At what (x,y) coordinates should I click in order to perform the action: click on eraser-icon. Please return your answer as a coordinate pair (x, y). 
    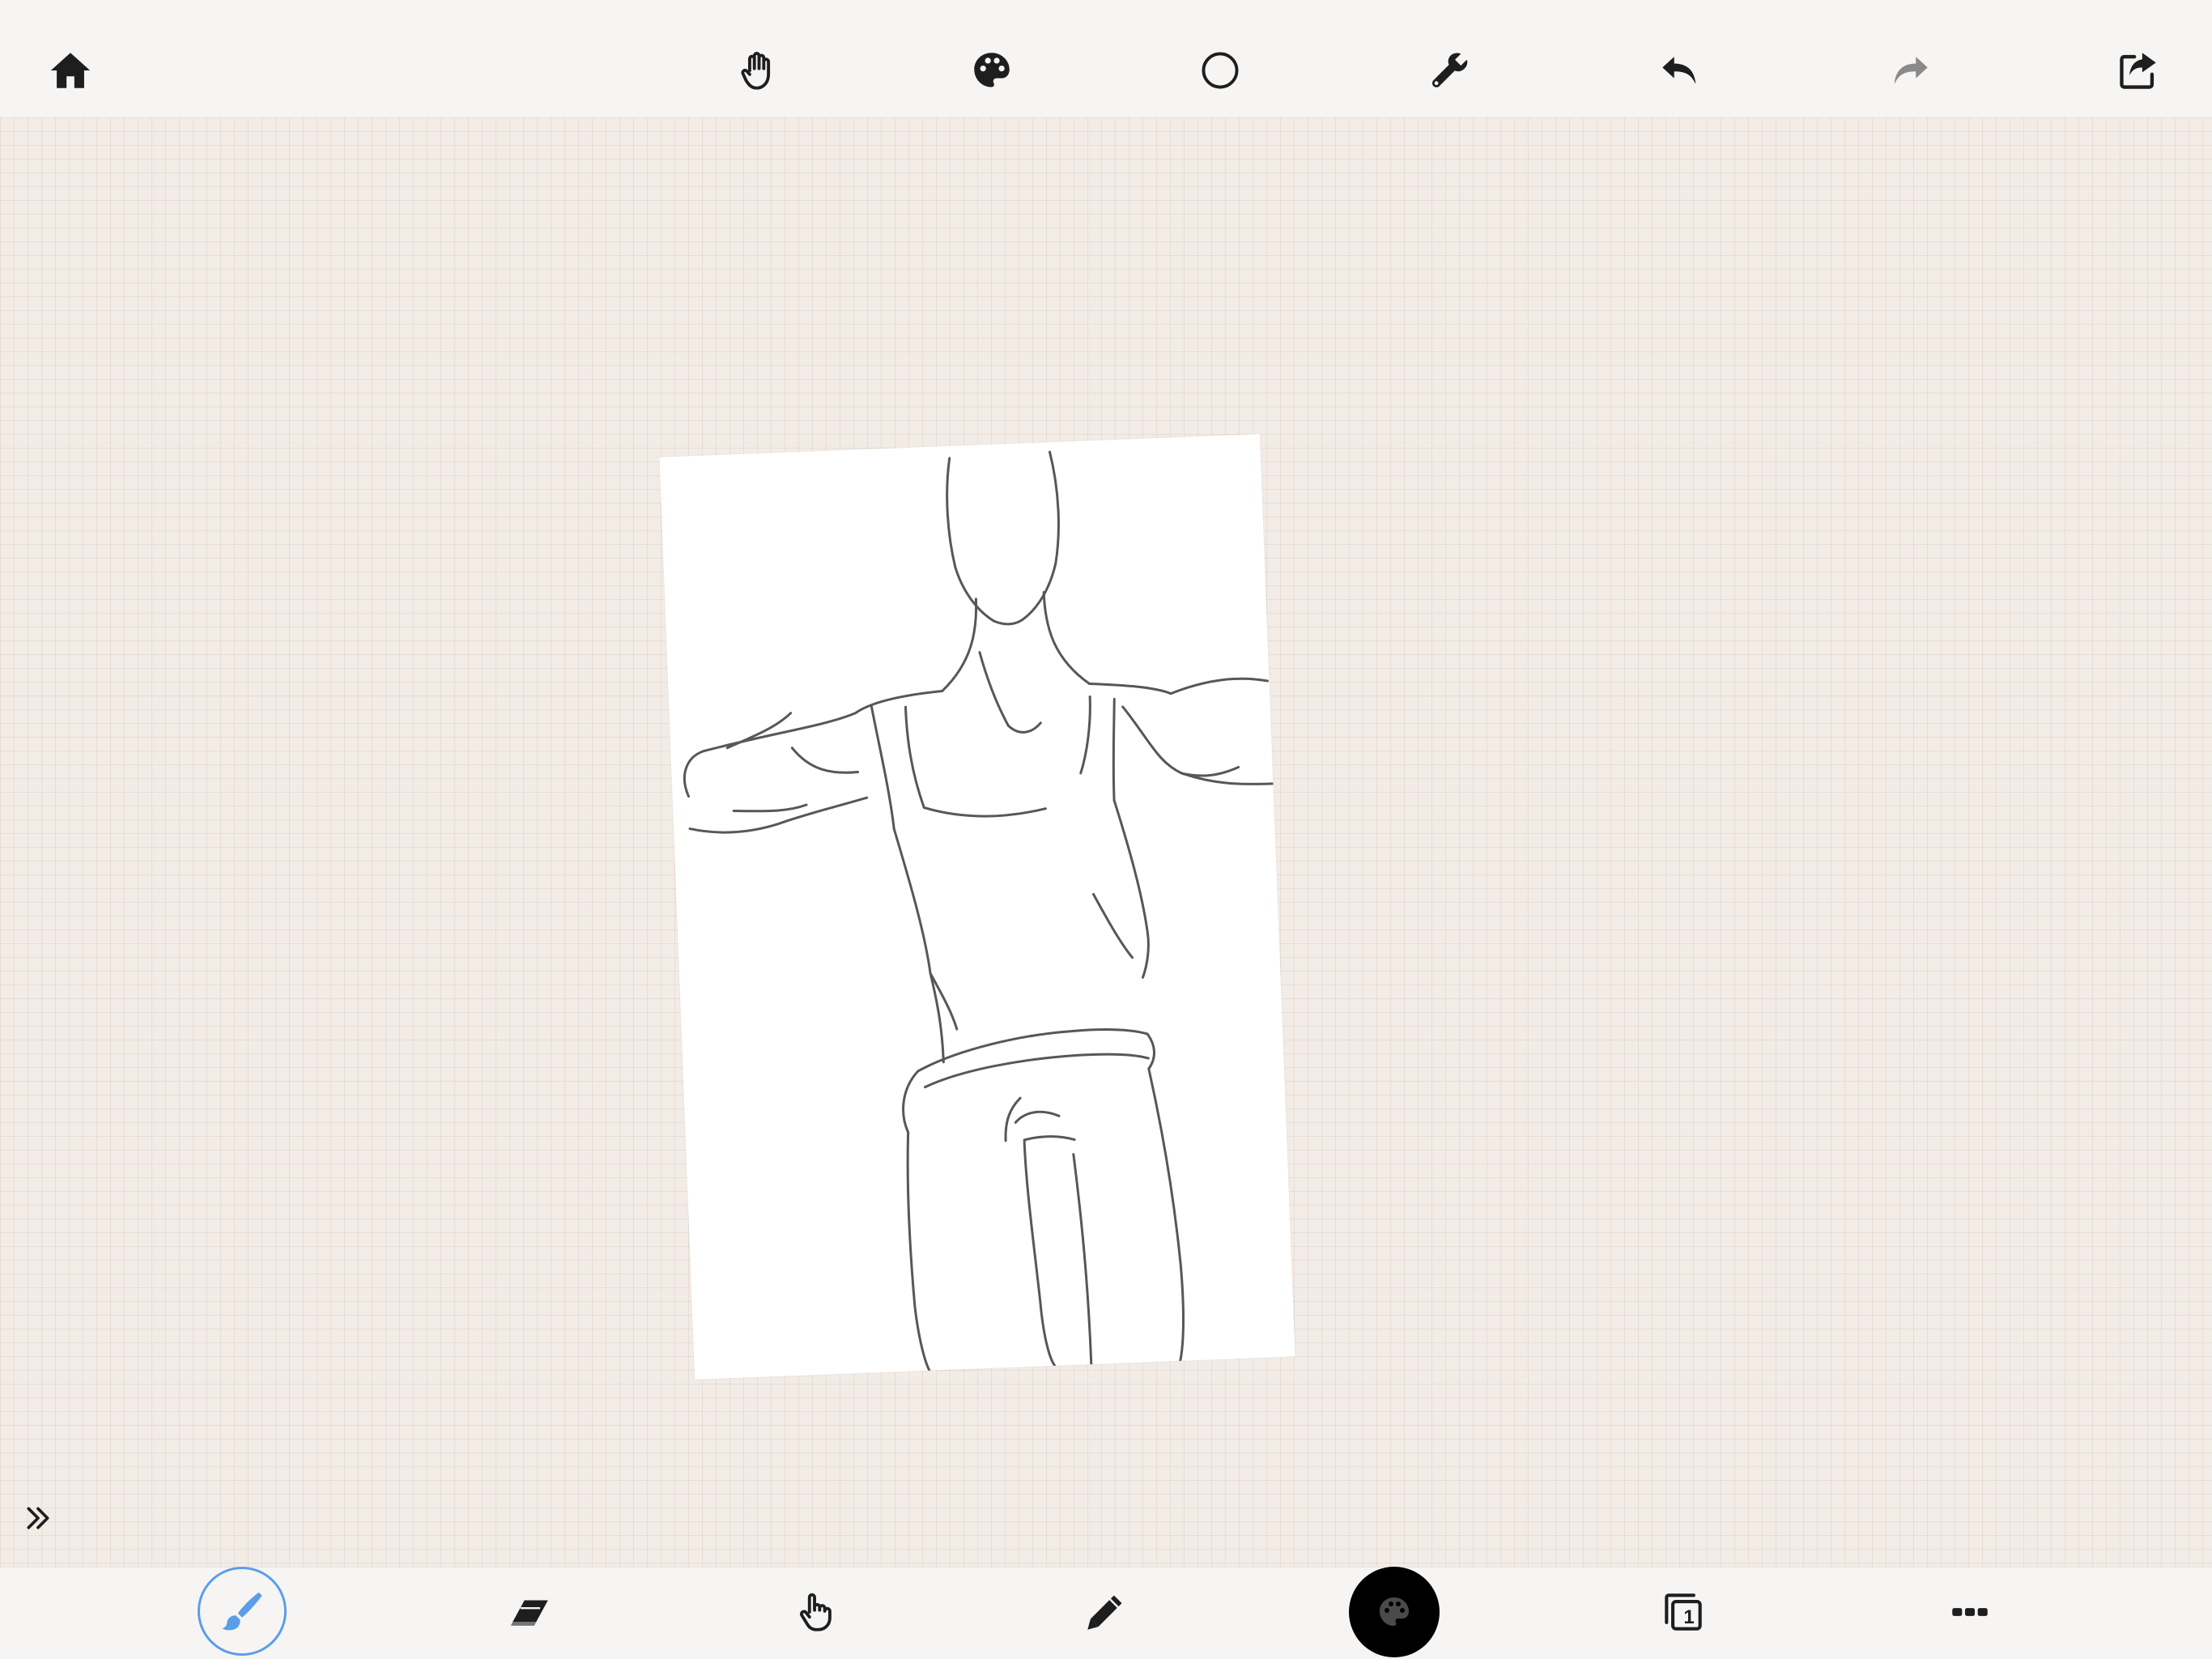
    Looking at the image, I should click on (529, 1613).